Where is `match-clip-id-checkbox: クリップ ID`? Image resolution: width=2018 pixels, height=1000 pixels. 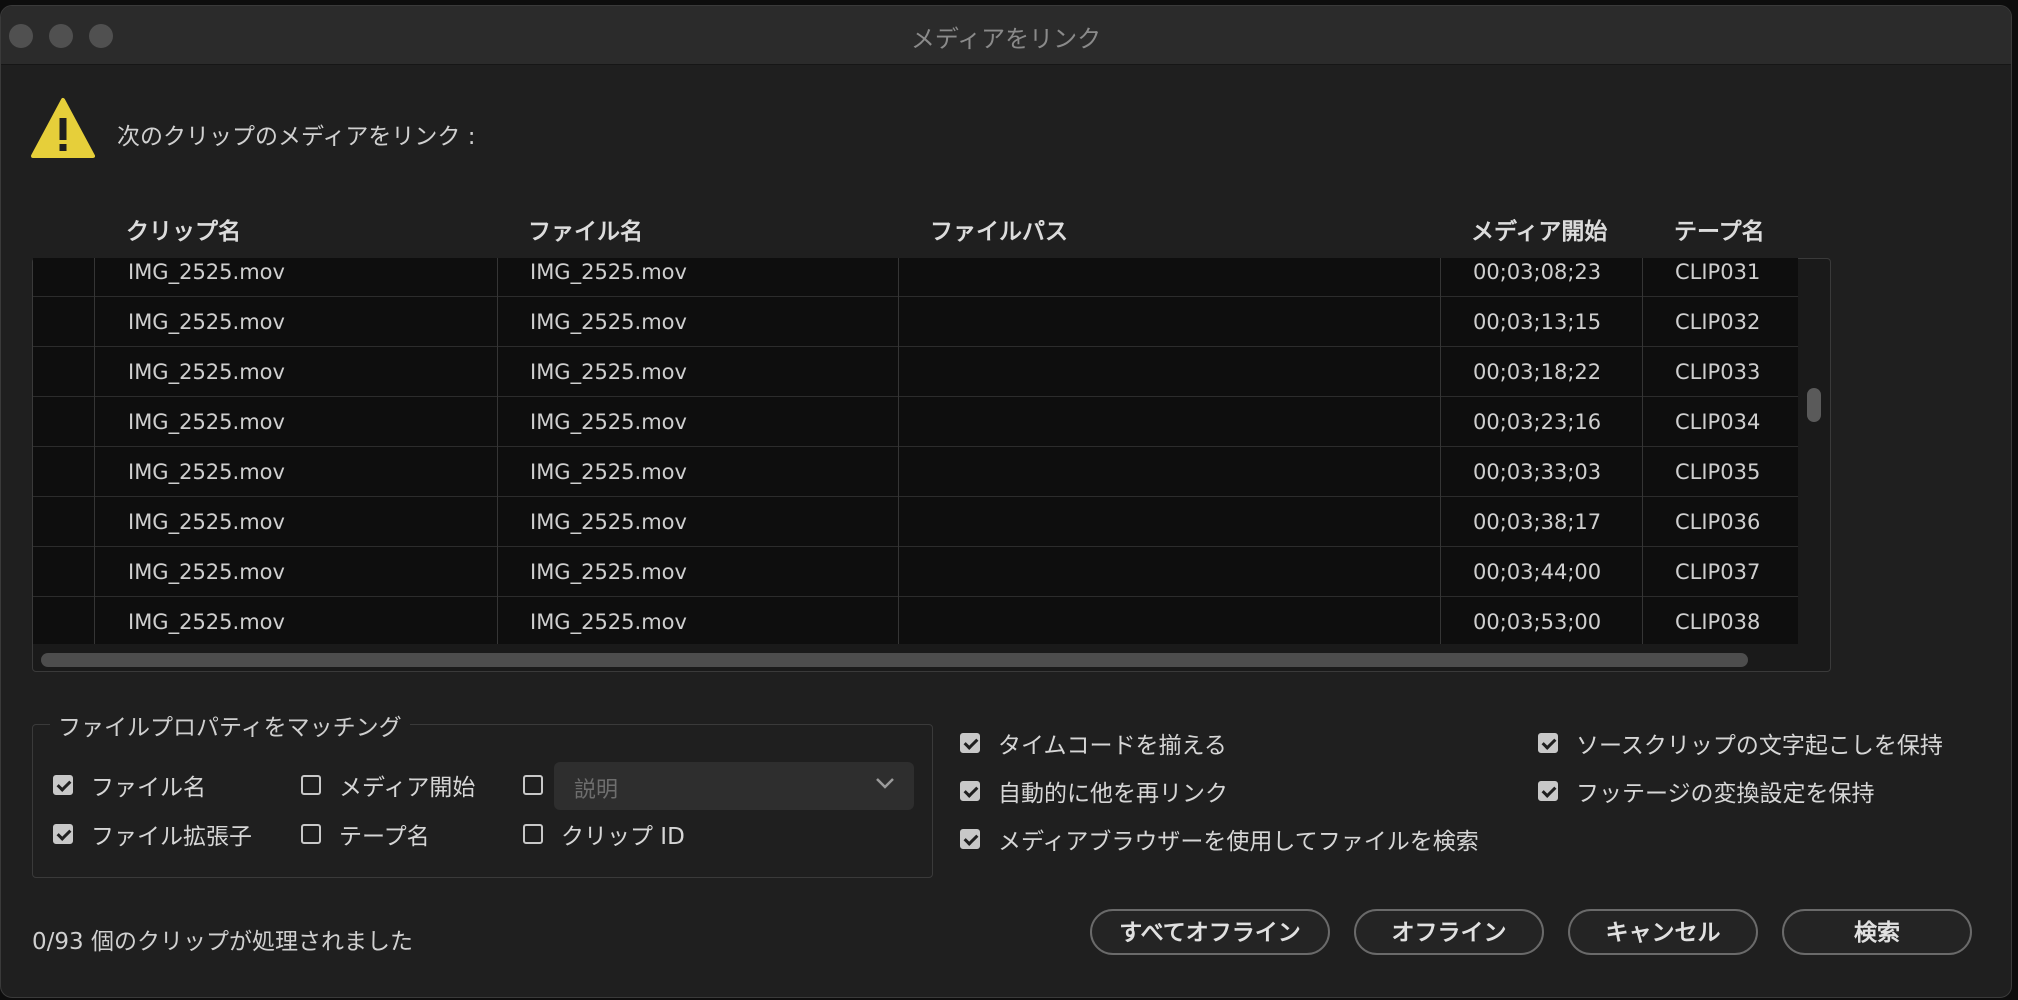 match-clip-id-checkbox: クリップ ID is located at coordinates (604, 834).